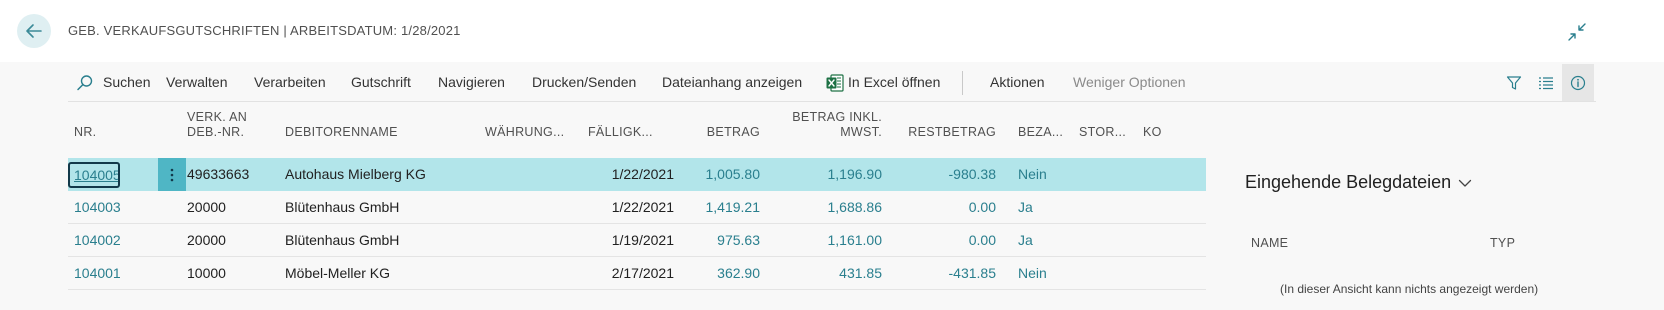  I want to click on credit-memo-menu: Gutschrift, so click(381, 82).